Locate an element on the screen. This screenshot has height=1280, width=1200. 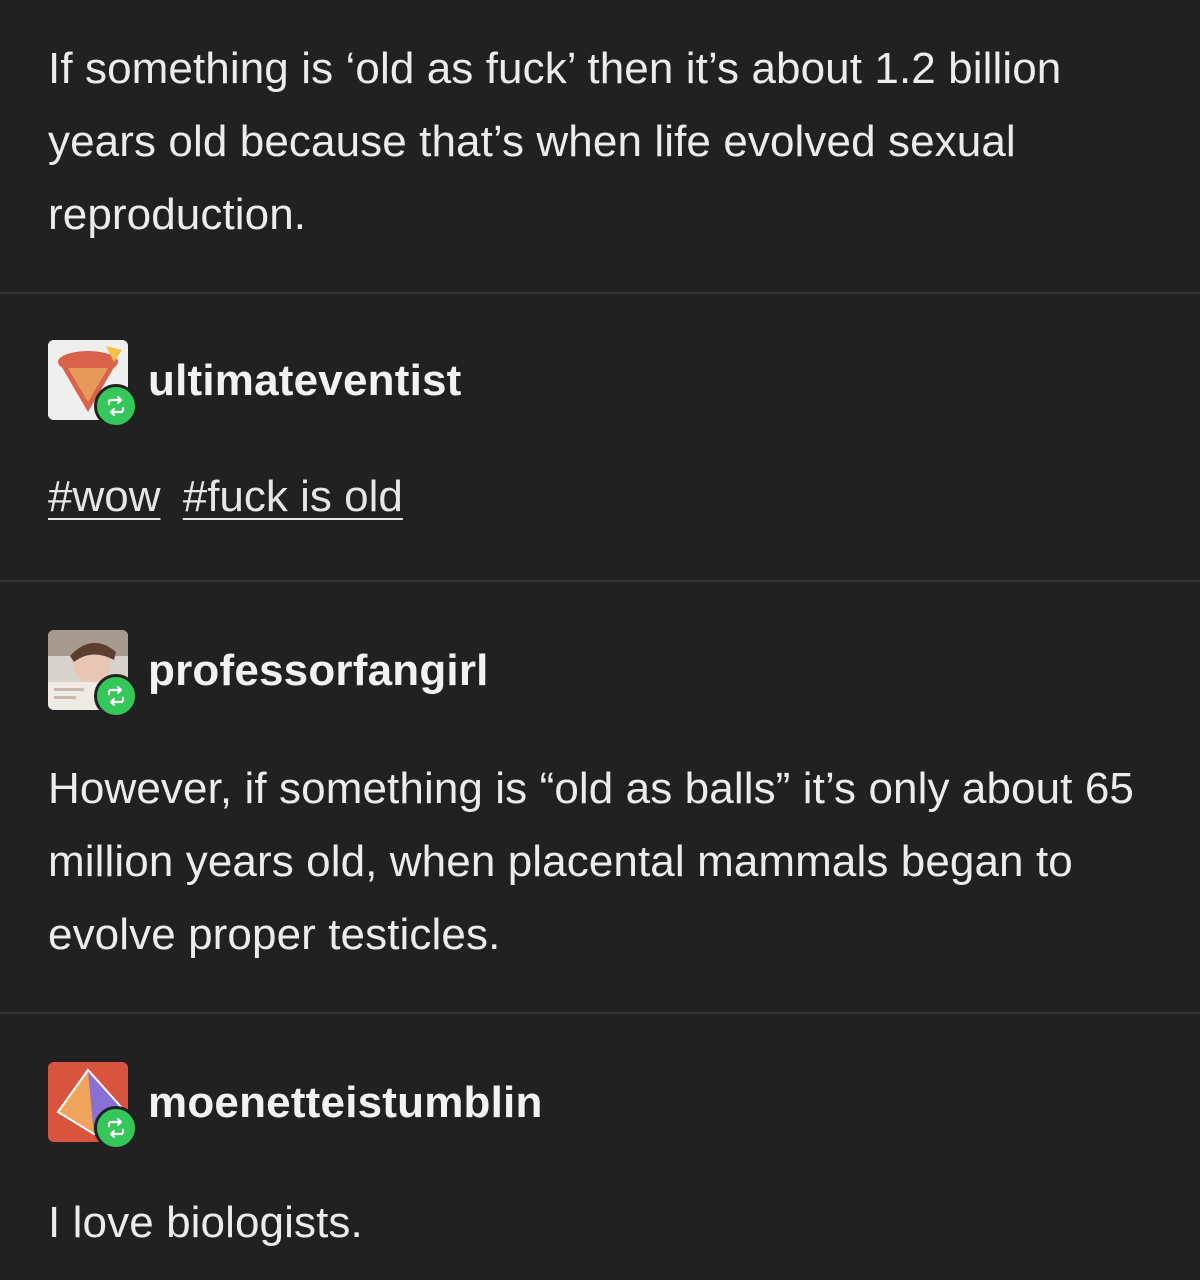
reblog-header-ultimateventist: ultimateventist is located at coordinates (255, 382).